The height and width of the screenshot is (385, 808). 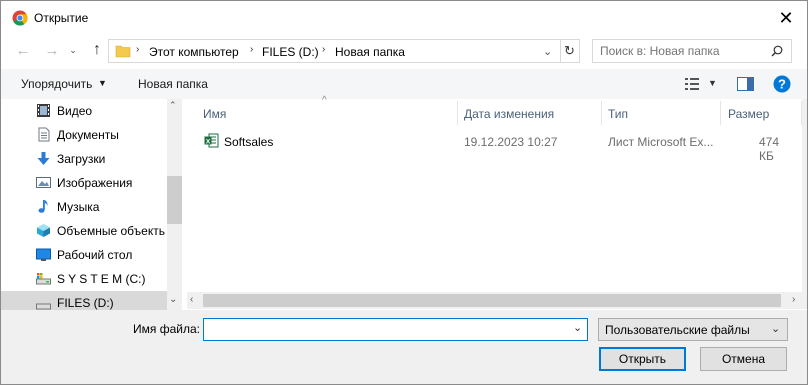 What do you see at coordinates (560, 51) in the screenshot?
I see `divider` at bounding box center [560, 51].